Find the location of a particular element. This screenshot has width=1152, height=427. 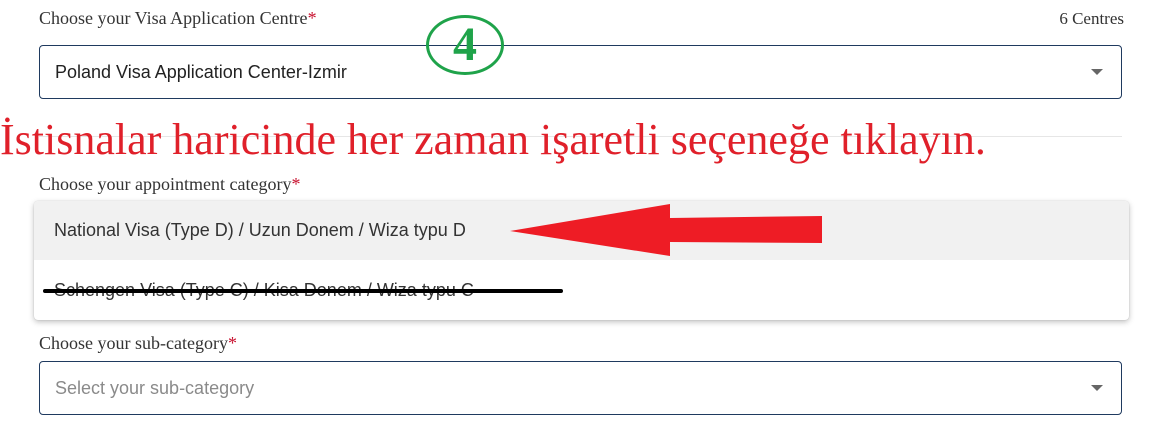

sub-category-placeholder: Select your sub-category is located at coordinates (155, 388).